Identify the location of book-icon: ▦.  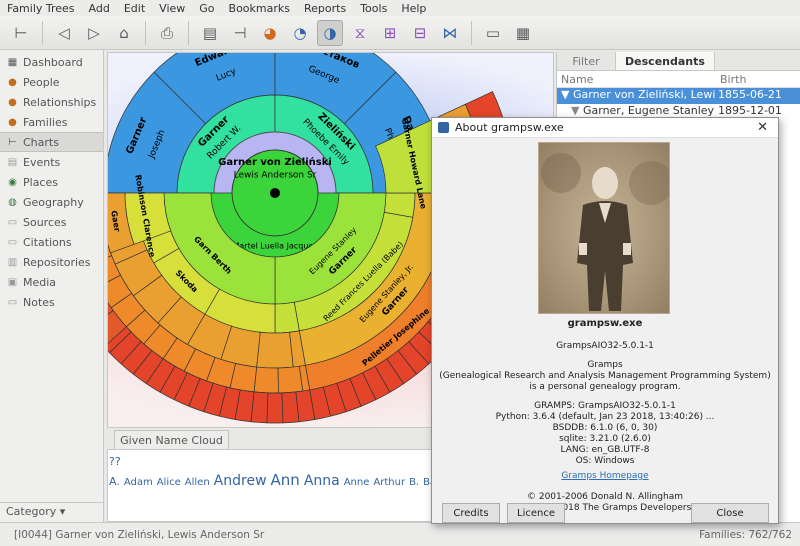
(523, 33).